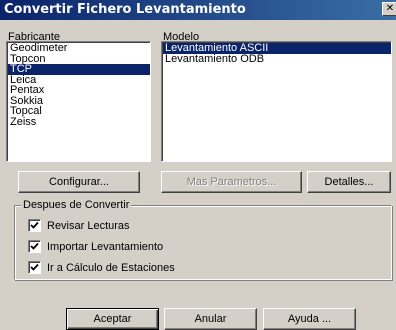 The image size is (396, 330). I want to click on ir-calculo-estaciones-checkbox: Ir a Cálculo de Estaciones, so click(138, 268).